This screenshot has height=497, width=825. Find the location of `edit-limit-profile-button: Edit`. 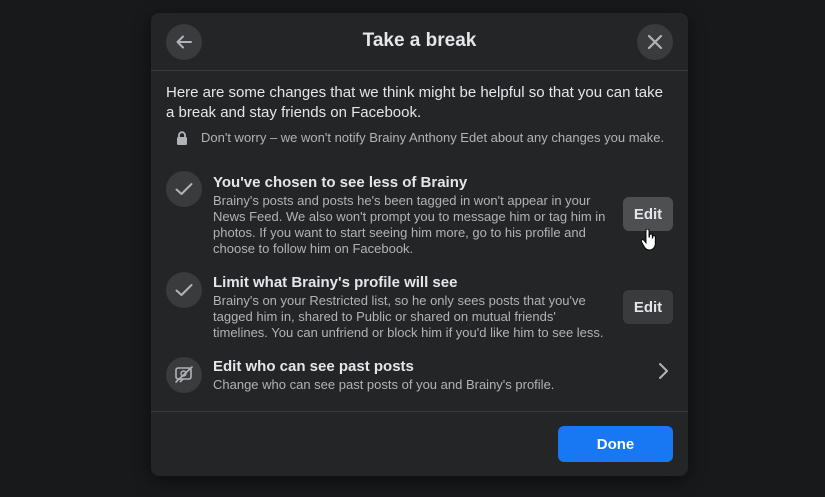

edit-limit-profile-button: Edit is located at coordinates (648, 307).